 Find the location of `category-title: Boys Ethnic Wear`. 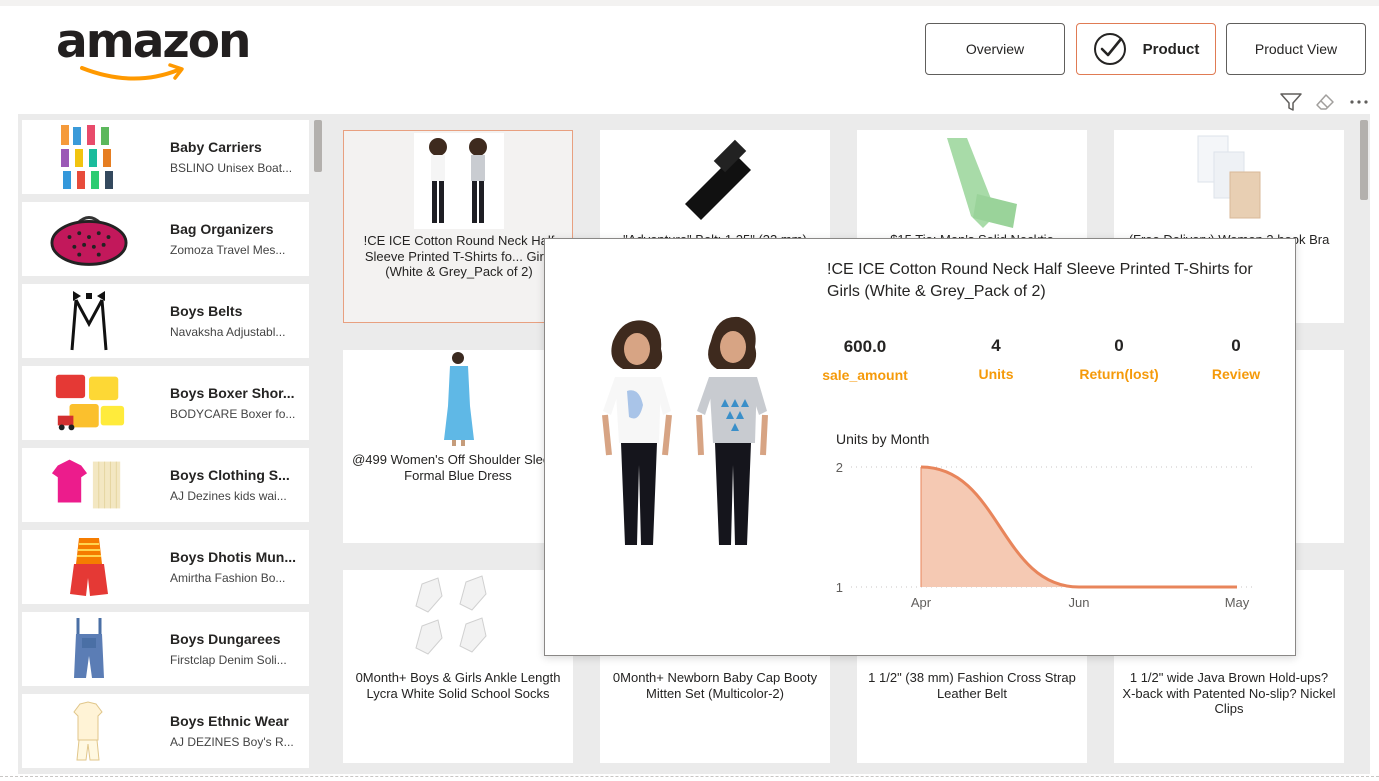

category-title: Boys Ethnic Wear is located at coordinates (229, 721).